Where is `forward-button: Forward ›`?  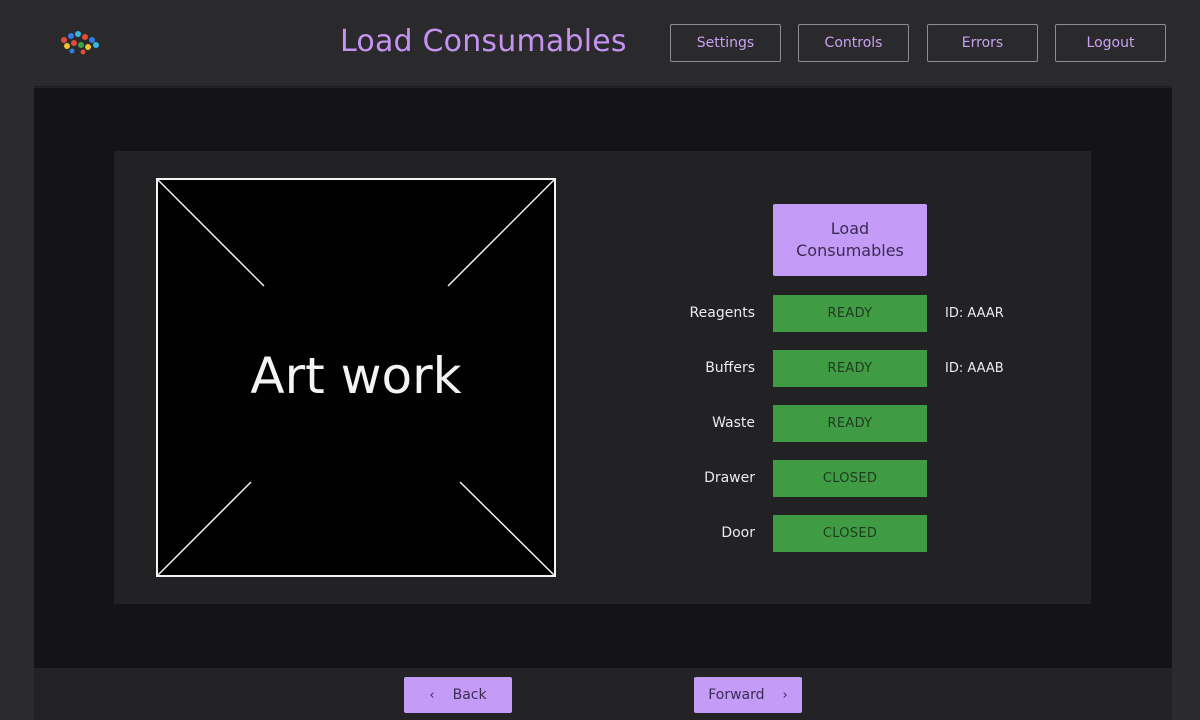 forward-button: Forward › is located at coordinates (748, 695).